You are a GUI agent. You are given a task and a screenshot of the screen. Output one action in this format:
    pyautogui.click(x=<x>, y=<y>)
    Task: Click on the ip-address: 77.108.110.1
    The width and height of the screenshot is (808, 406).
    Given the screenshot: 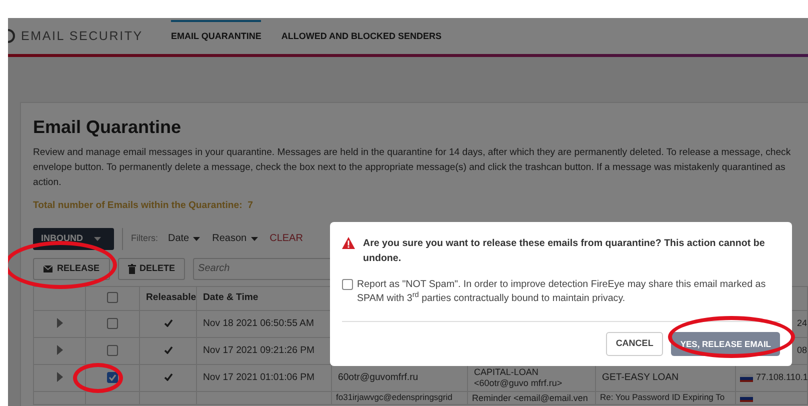 What is the action you would take?
    pyautogui.click(x=782, y=377)
    